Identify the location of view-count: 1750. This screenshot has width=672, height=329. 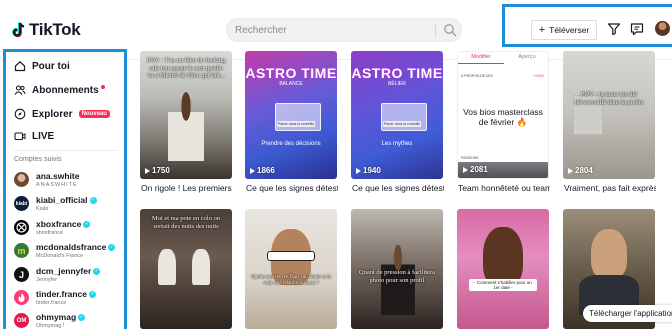
(157, 170).